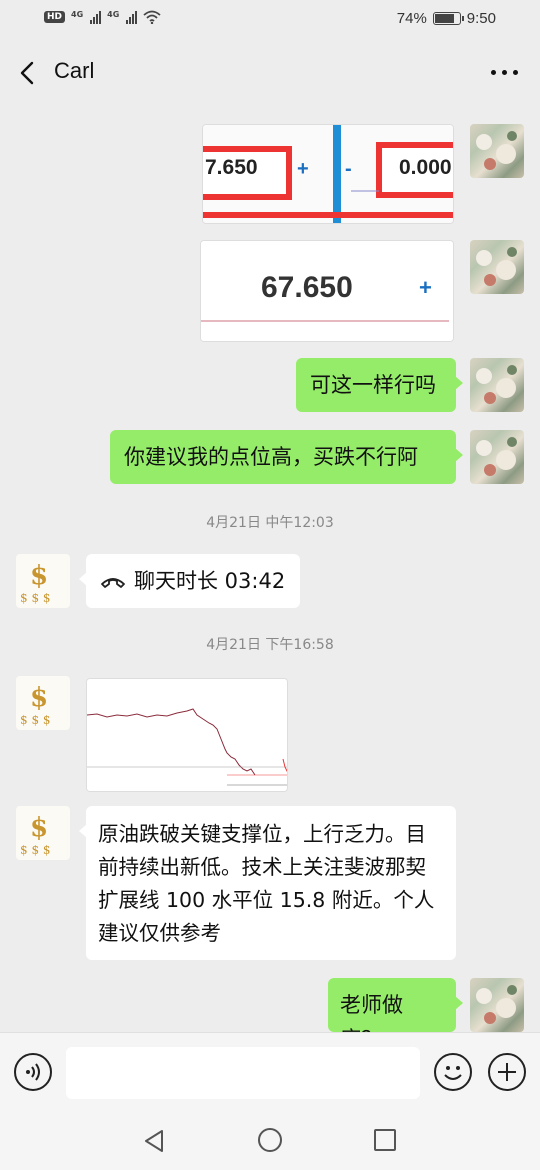  Describe the element at coordinates (74, 70) in the screenshot. I see `chat-title: Carl` at that location.